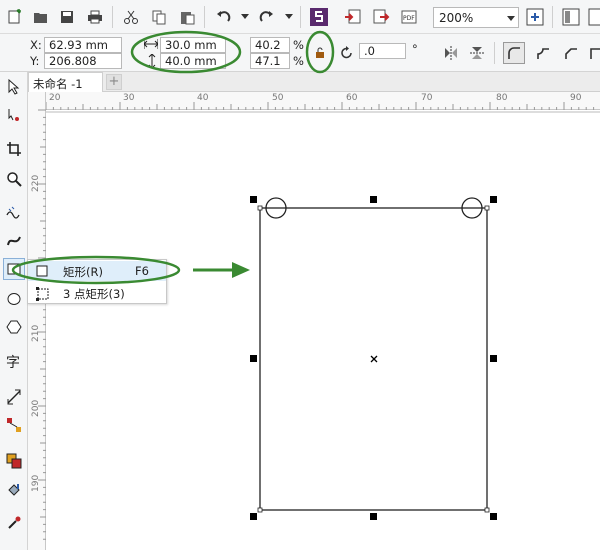  I want to click on crop-tool-icon, so click(14, 149).